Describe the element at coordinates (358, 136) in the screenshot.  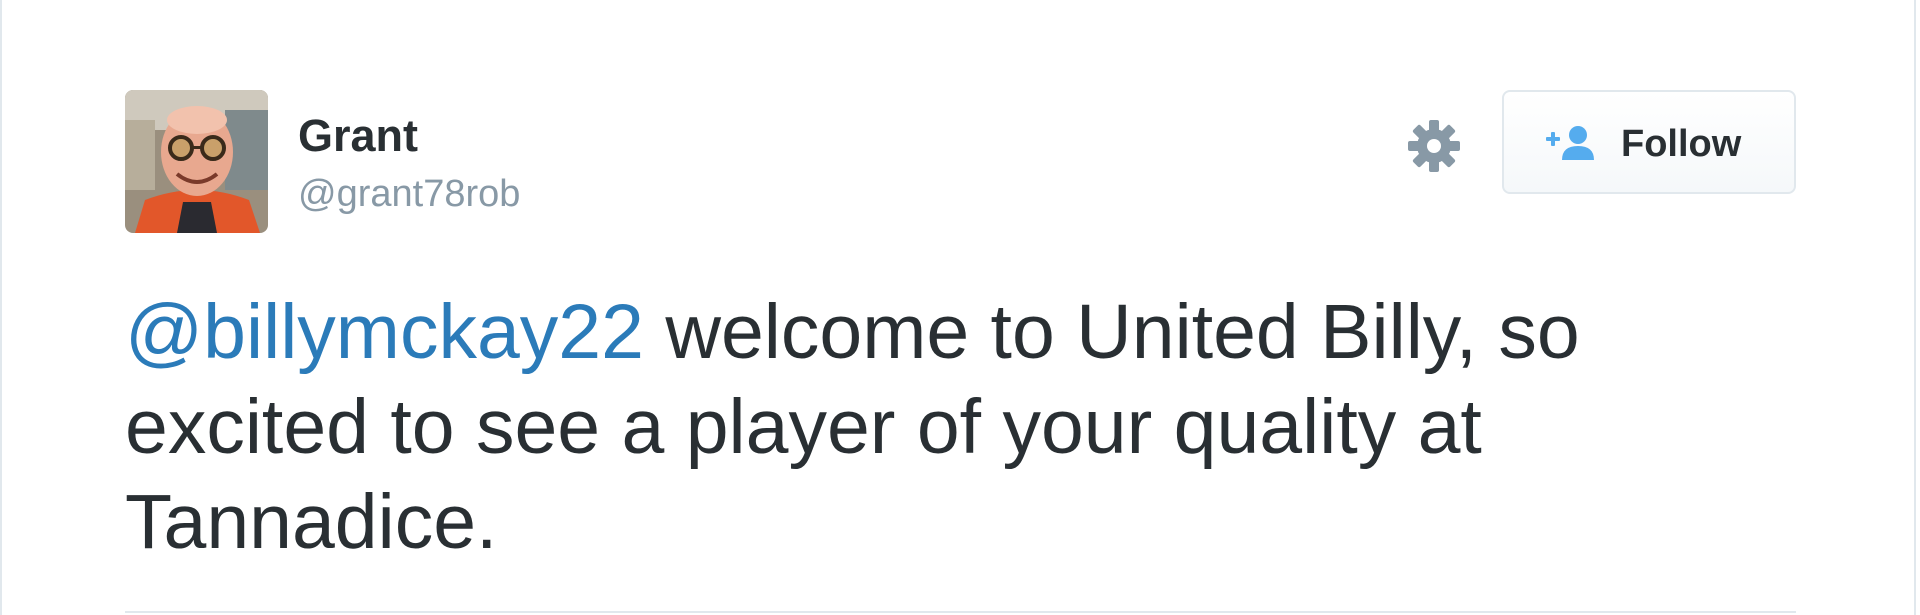
I see `author-name: Grant` at that location.